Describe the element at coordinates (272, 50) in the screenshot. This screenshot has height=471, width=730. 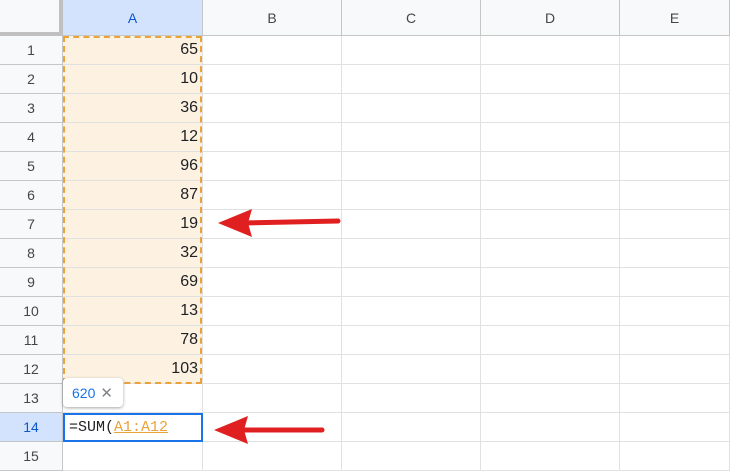
I see `cell-b1` at that location.